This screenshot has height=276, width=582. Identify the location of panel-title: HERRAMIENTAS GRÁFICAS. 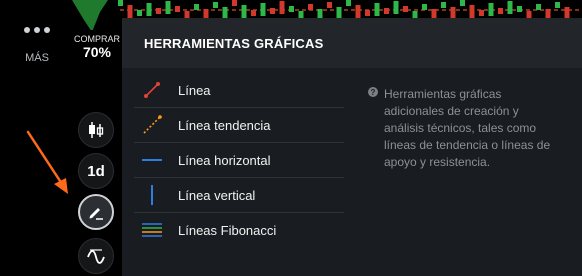
(352, 43).